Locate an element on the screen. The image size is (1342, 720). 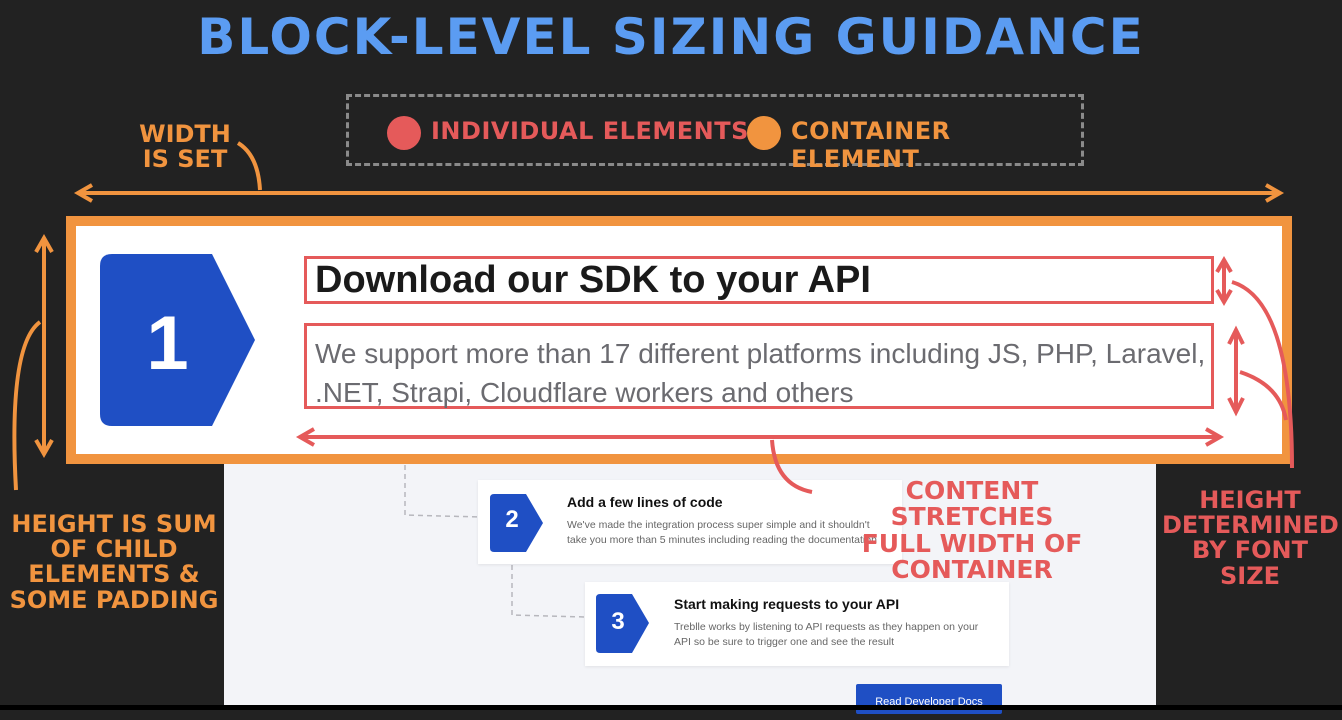
annotation-content-line-1: CONTENT STRETCHES is located at coordinates (972, 504).